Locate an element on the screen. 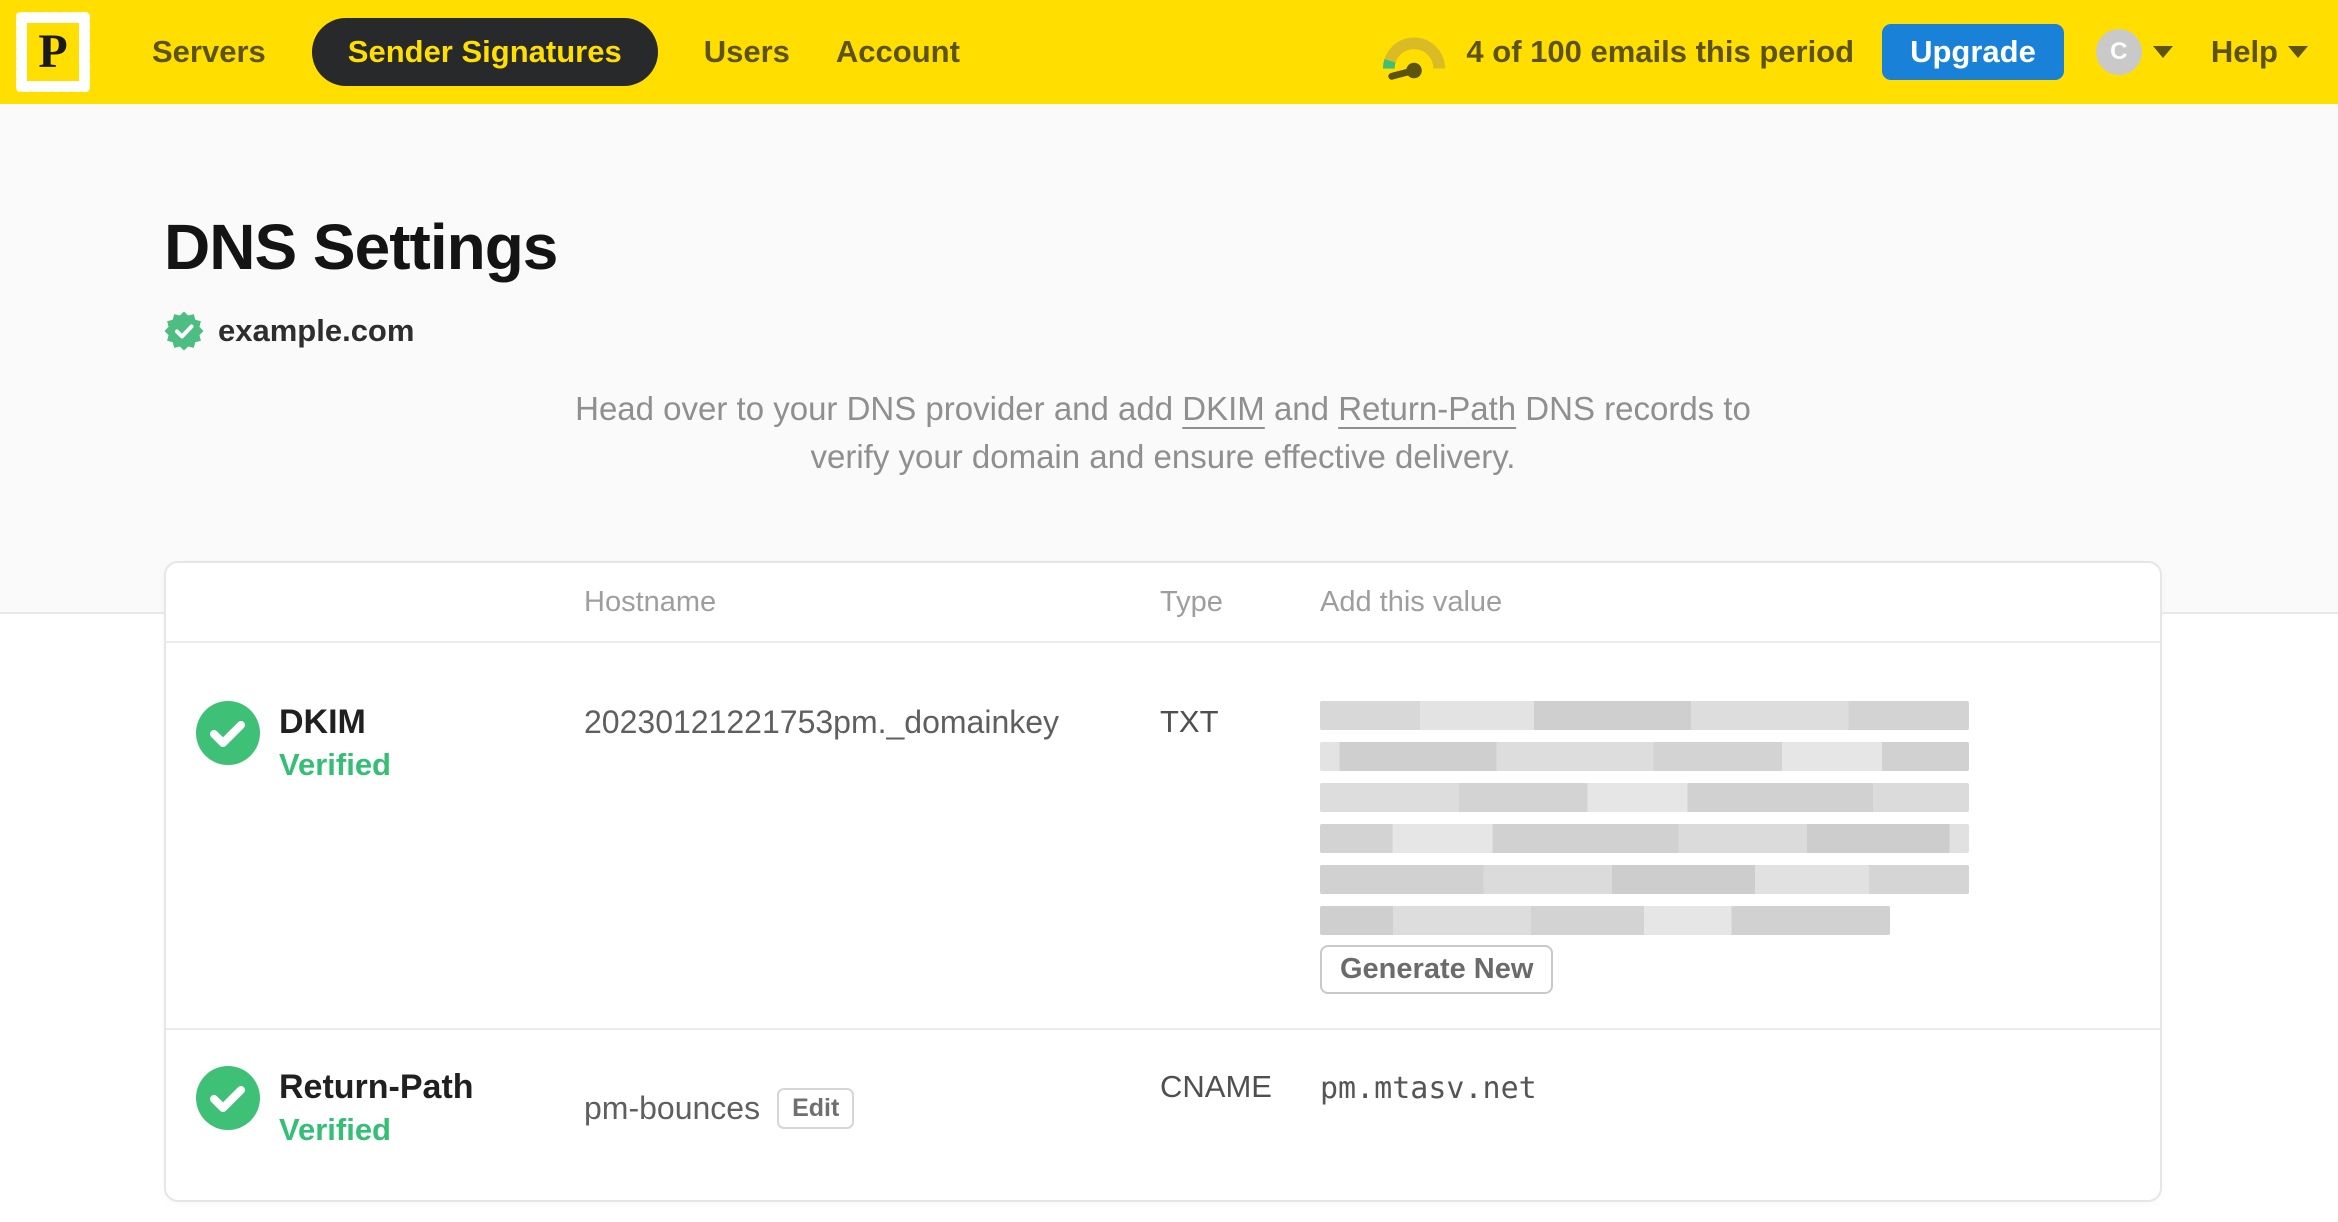 The height and width of the screenshot is (1222, 2338). dkim-type: TXT is located at coordinates (1189, 722).